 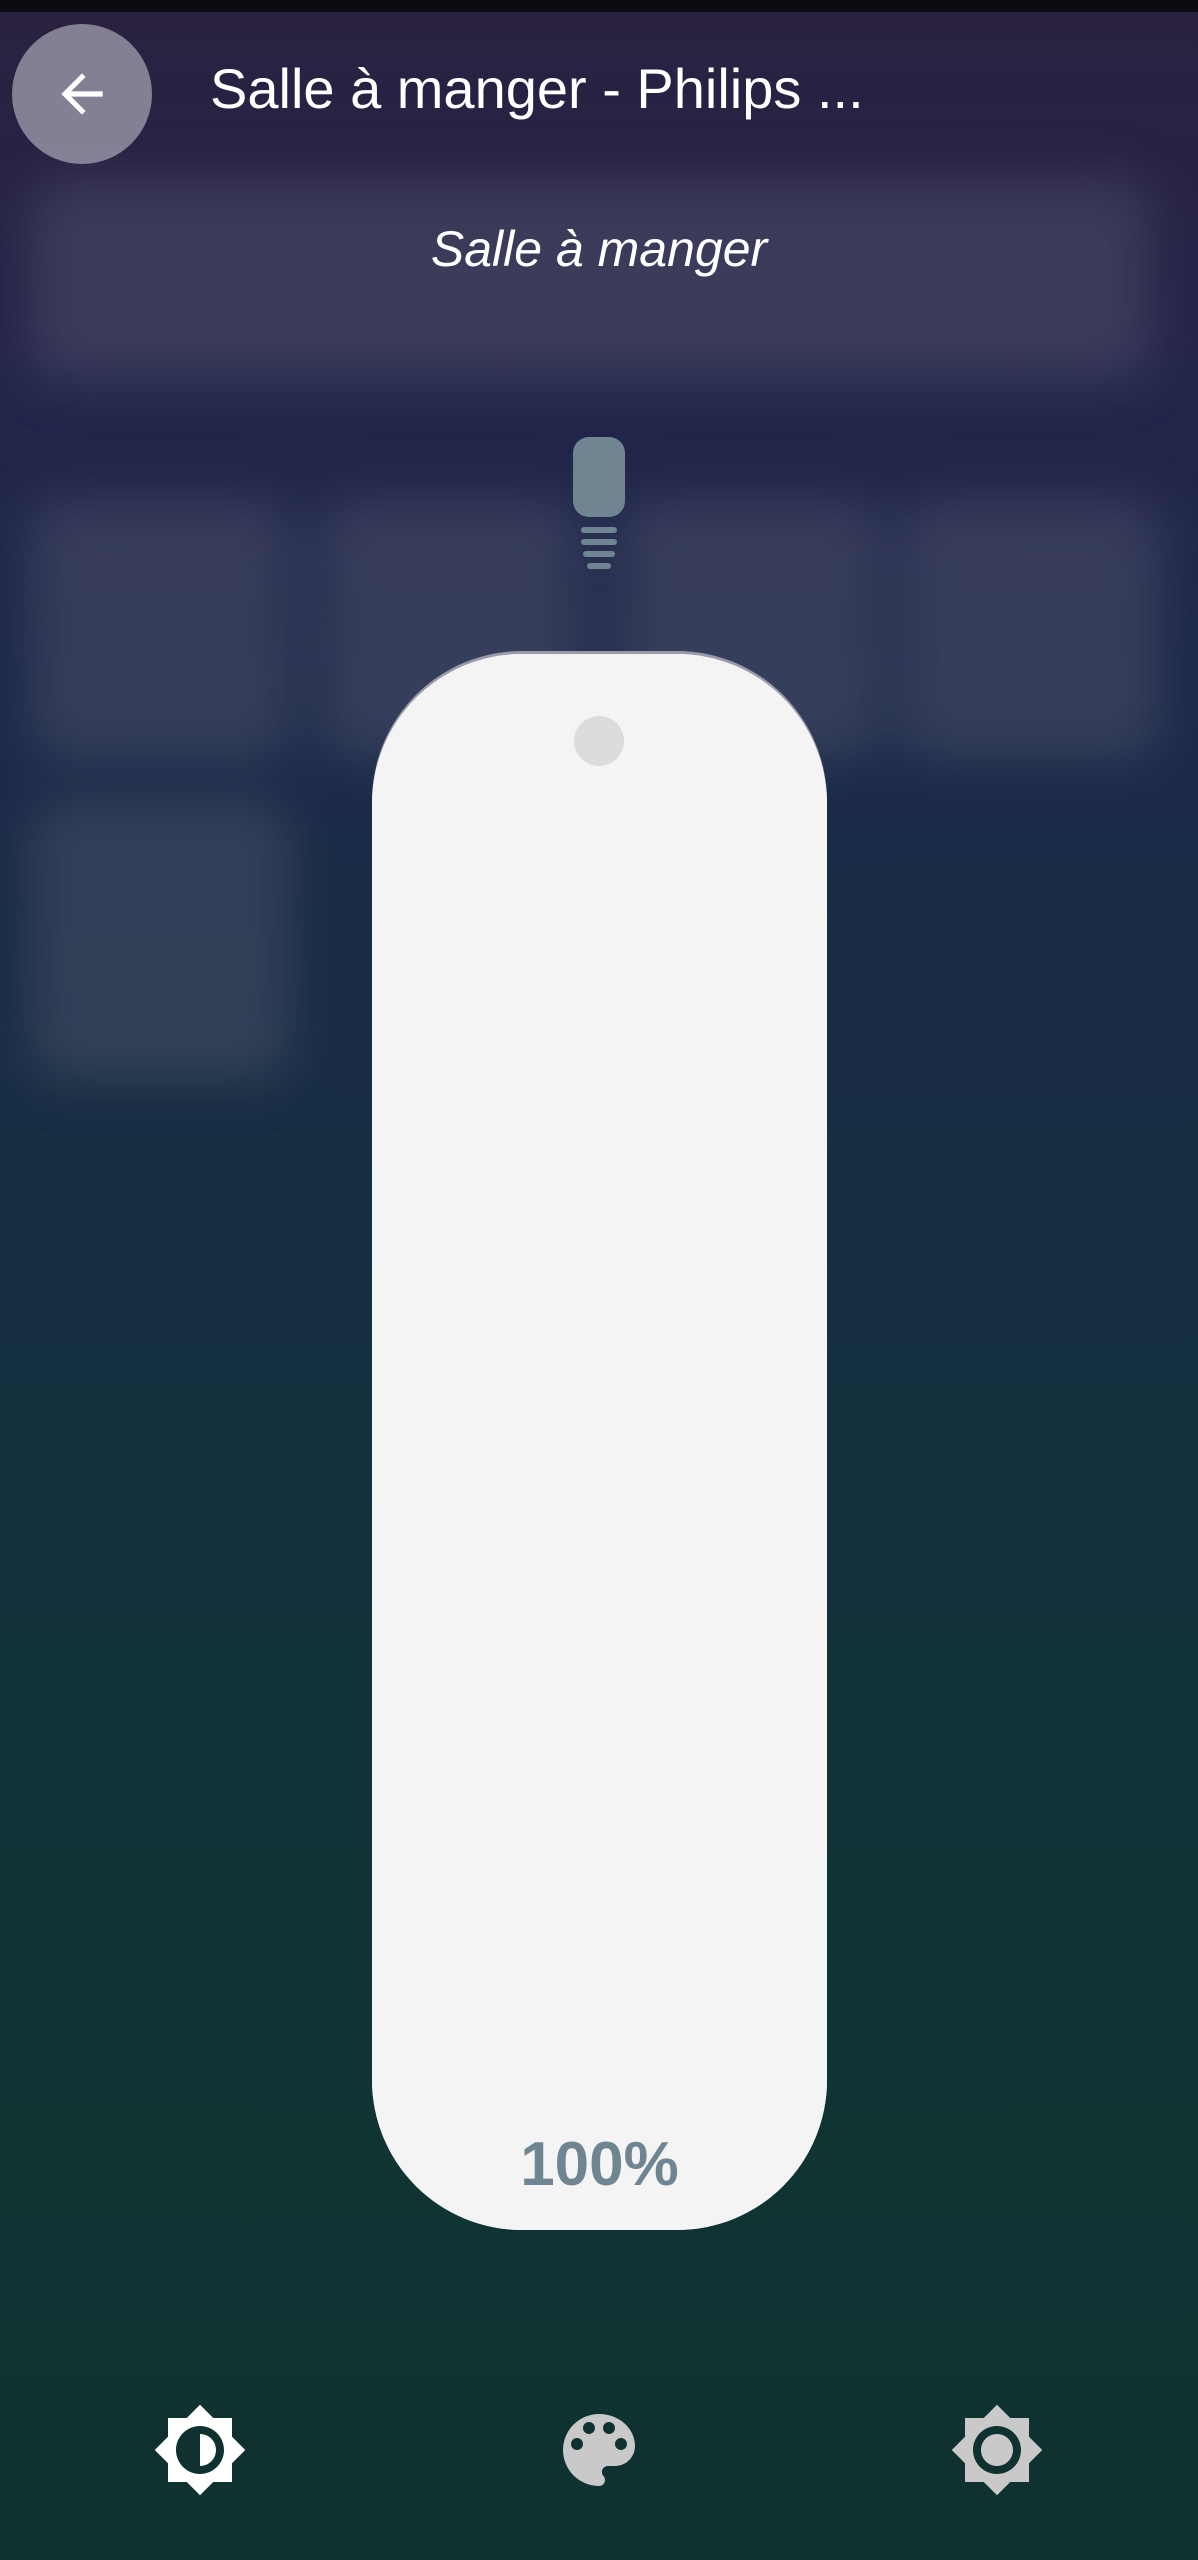 I want to click on tab-brightness, so click(x=200, y=2450).